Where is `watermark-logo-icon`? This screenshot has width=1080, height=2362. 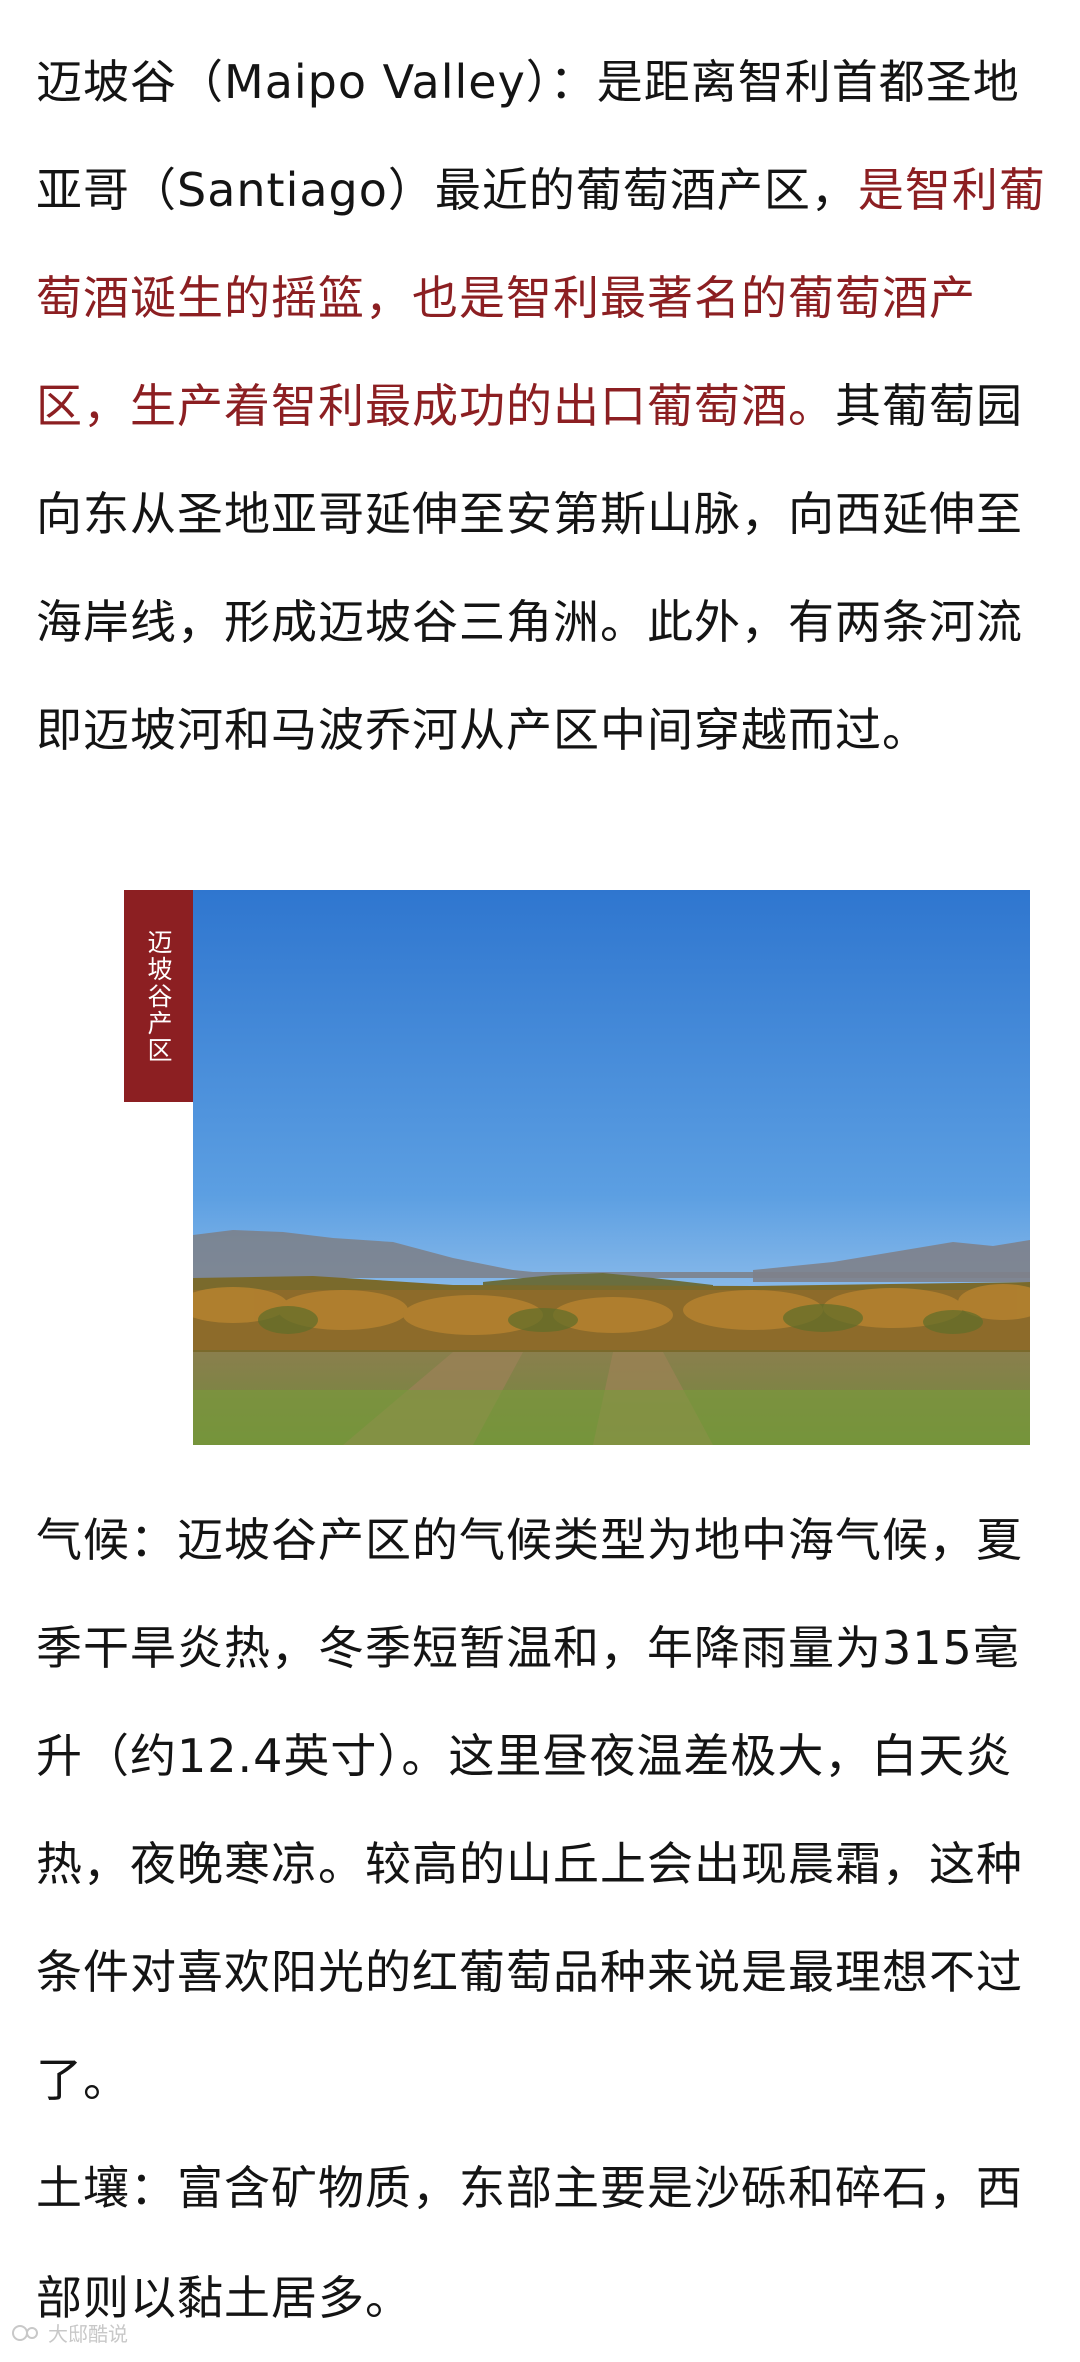 watermark-logo-icon is located at coordinates (25, 2332).